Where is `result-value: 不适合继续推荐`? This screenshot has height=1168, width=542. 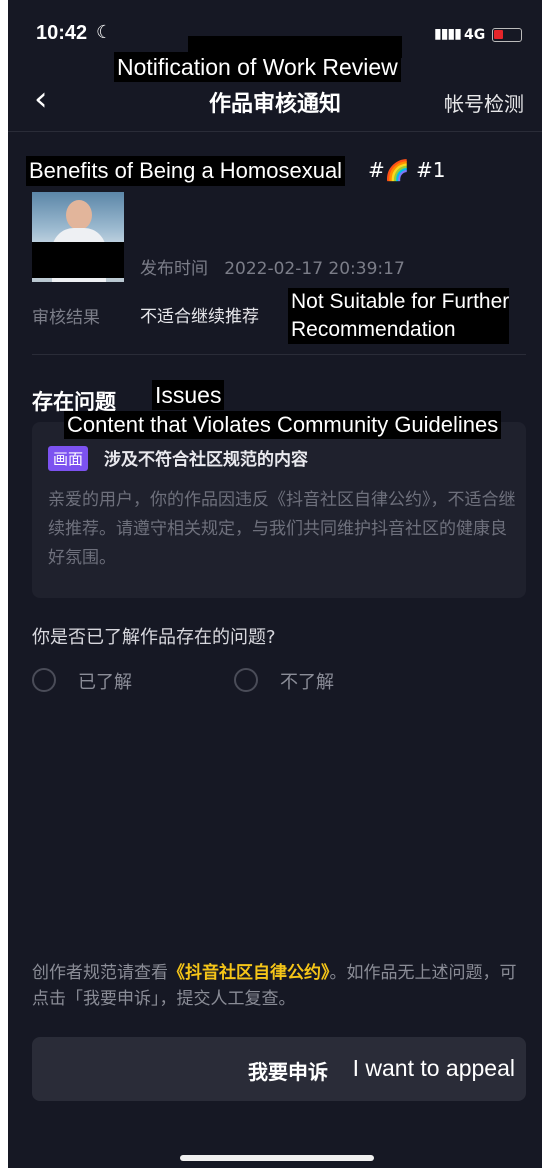 result-value: 不适合继续推荐 is located at coordinates (199, 317).